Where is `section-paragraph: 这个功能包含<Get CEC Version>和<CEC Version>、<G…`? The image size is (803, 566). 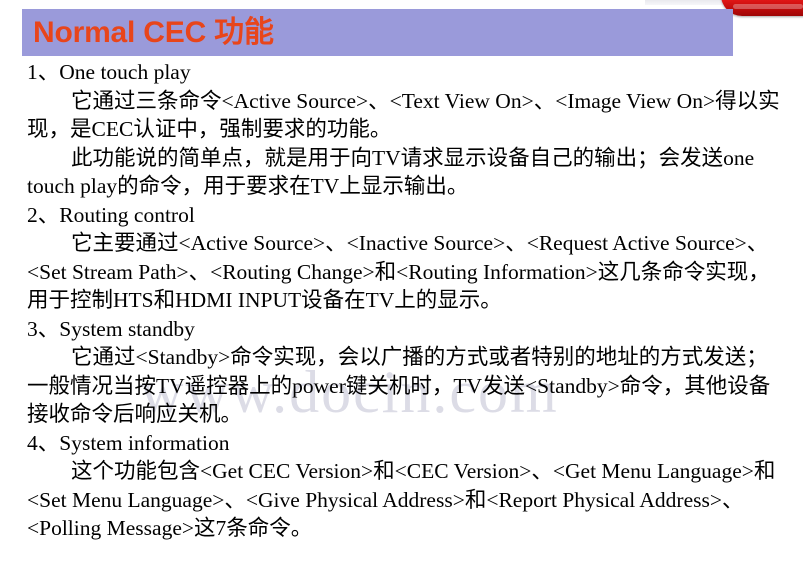 section-paragraph: 这个功能包含<Get CEC Version>和<CEC Version>、<G… is located at coordinates (401, 499).